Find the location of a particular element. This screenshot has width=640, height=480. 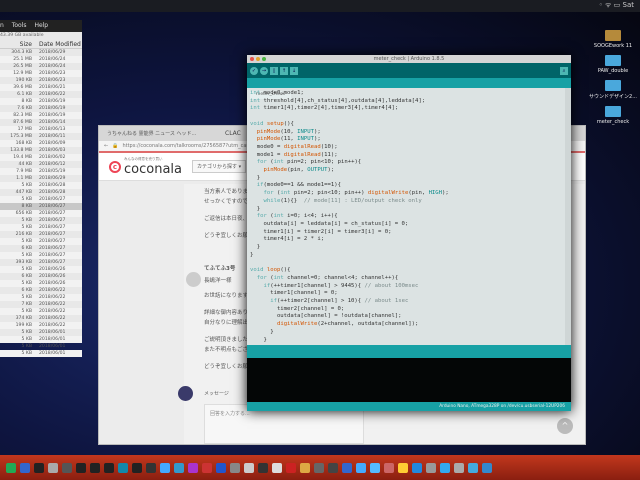

file-row: 447 KB 2018/06/28 is located at coordinates (41, 192).